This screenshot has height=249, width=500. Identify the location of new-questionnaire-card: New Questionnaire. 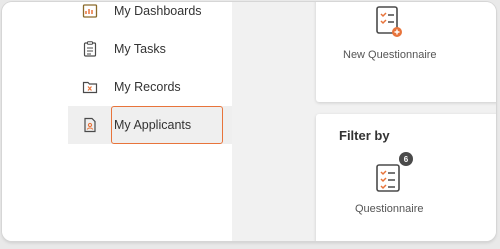
(406, 52).